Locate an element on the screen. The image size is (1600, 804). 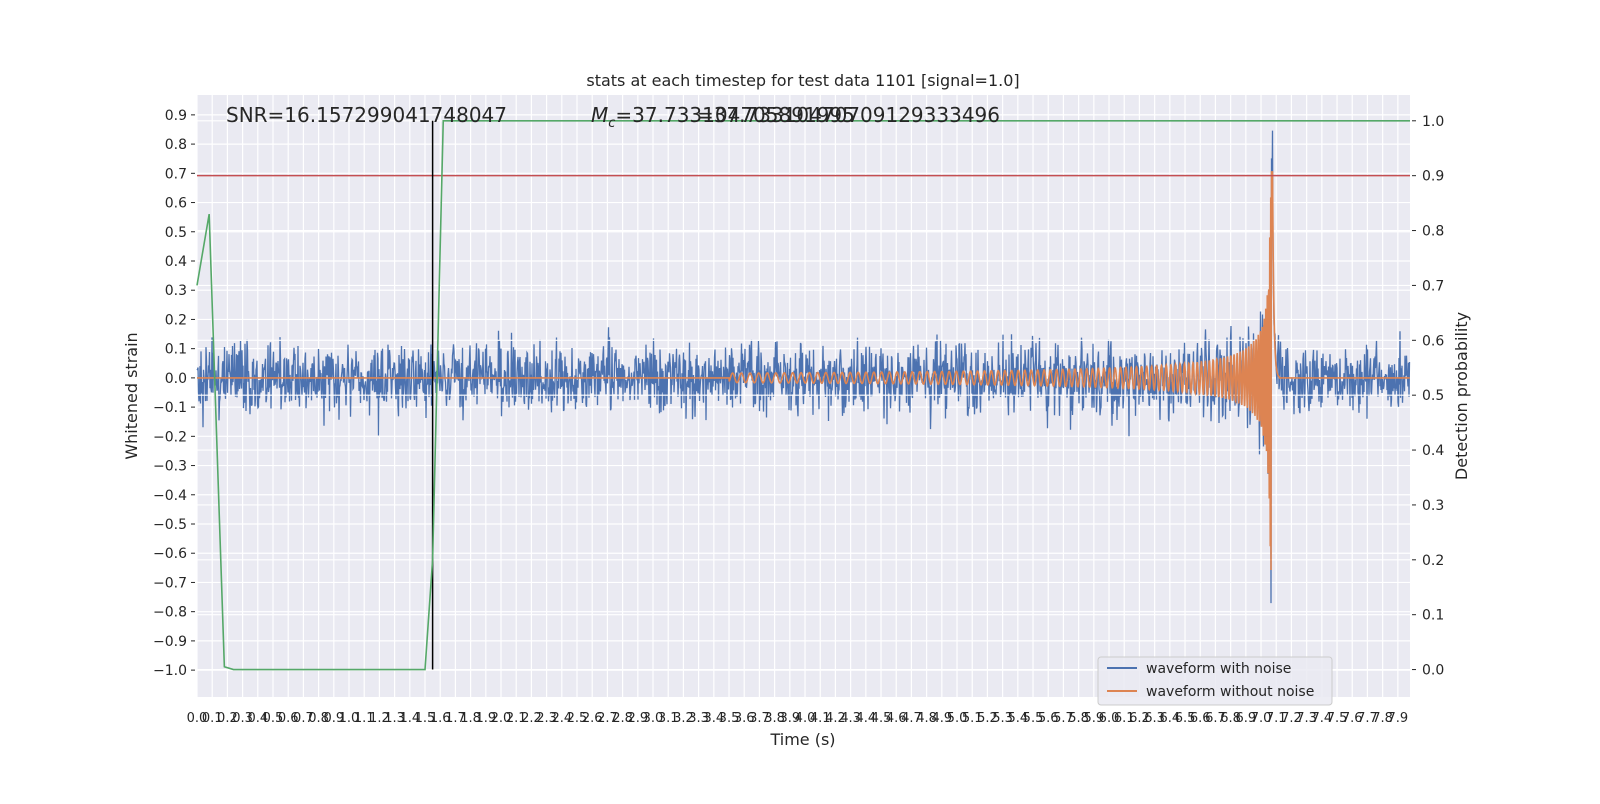
y-tick-label-right: 0.3 is located at coordinates (1433, 506).